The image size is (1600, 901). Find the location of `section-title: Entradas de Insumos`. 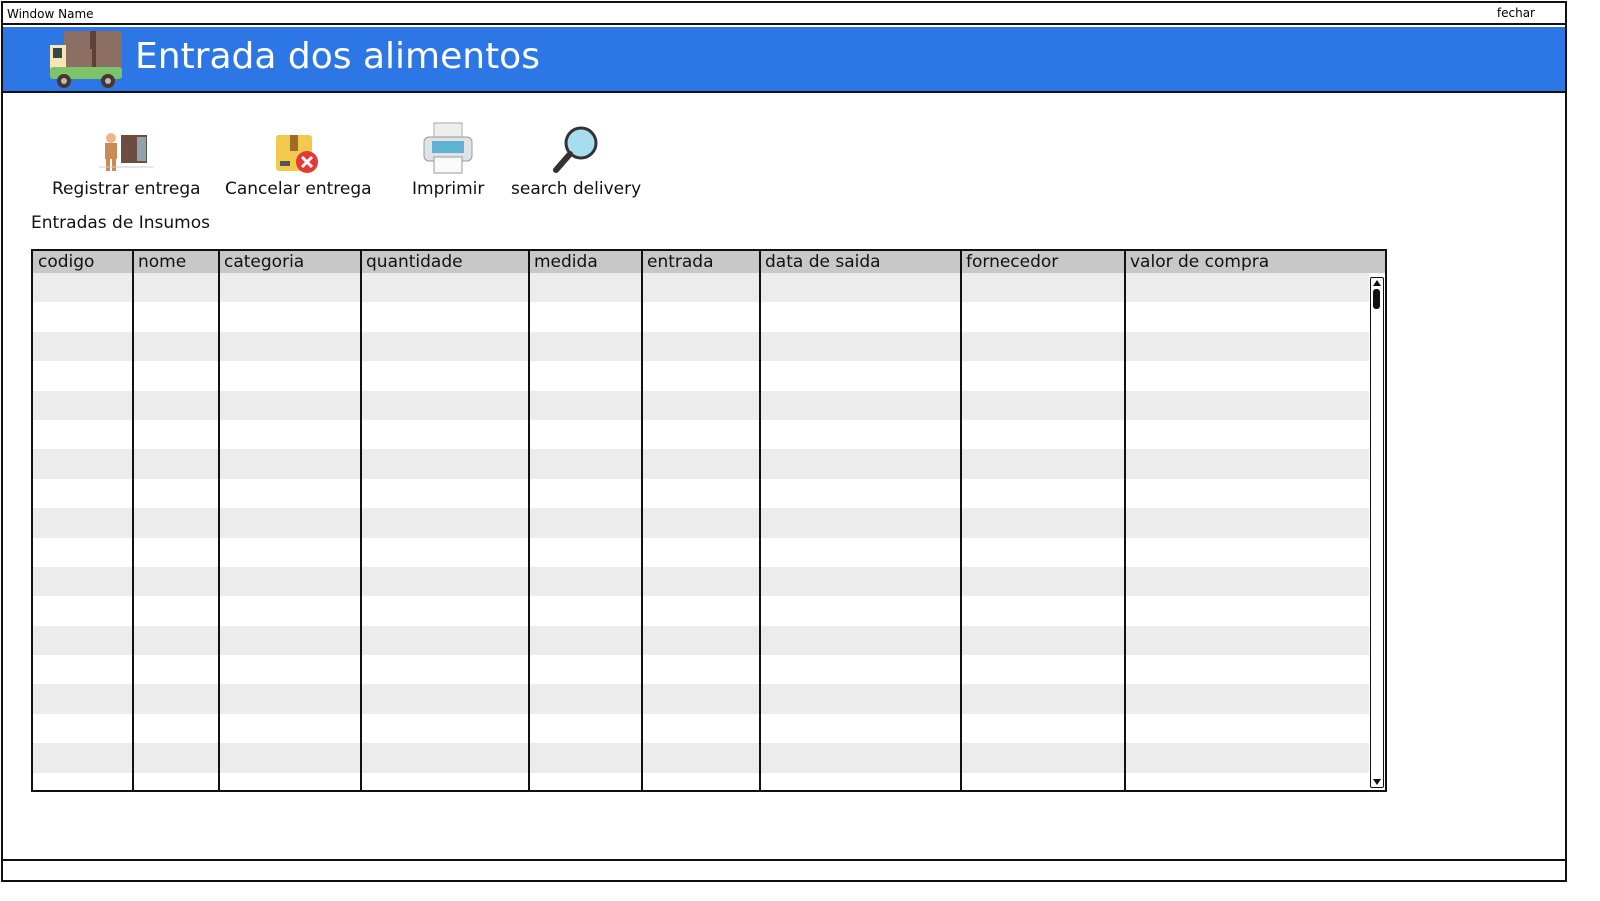

section-title: Entradas de Insumos is located at coordinates (120, 223).